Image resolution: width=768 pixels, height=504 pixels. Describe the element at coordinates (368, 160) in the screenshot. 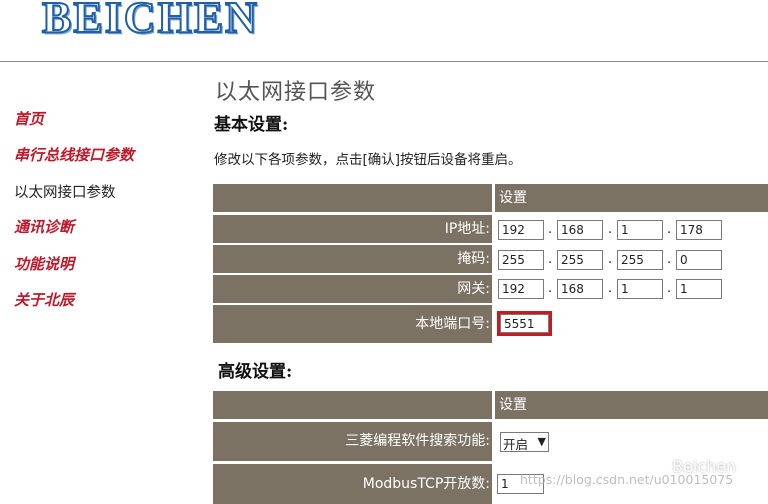

I see `restart-note: 修改以下各项参数，点击[确认]按钮后设备将重启。` at that location.